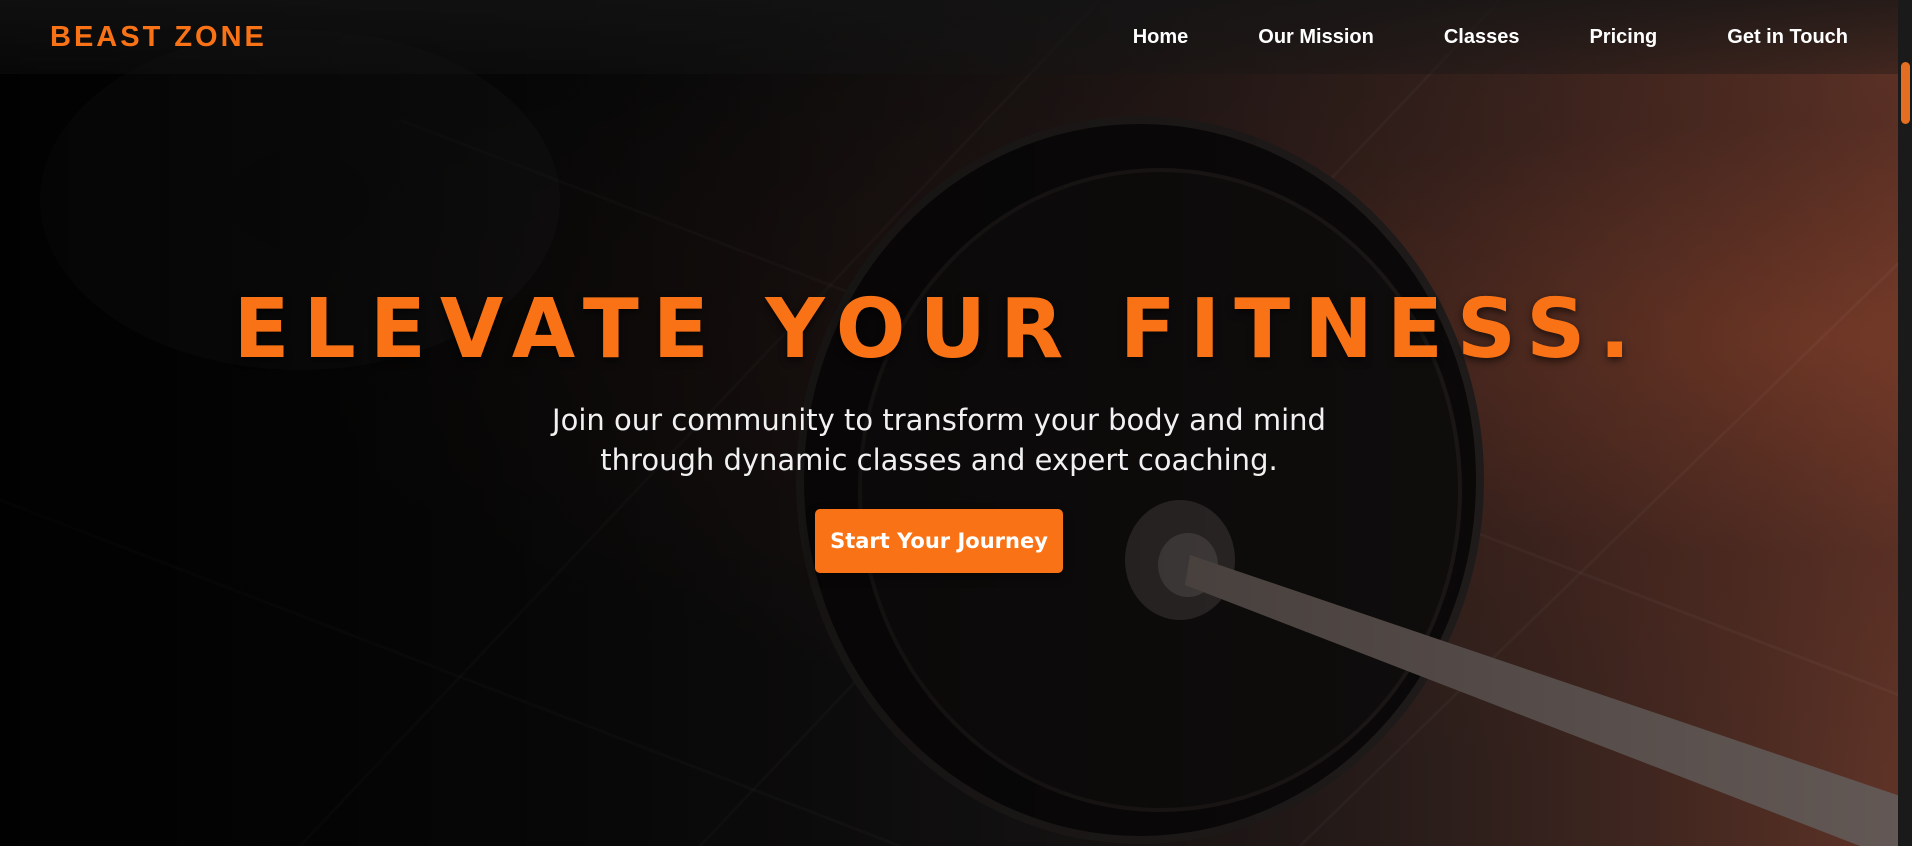 The image size is (1912, 846). I want to click on hero-title: ELEVATE YOUR FITNESS., so click(939, 329).